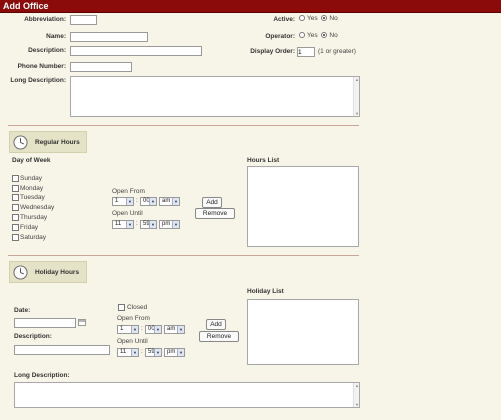 This screenshot has width=501, height=420. What do you see at coordinates (25, 227) in the screenshot?
I see `day-row-friday: Friday` at bounding box center [25, 227].